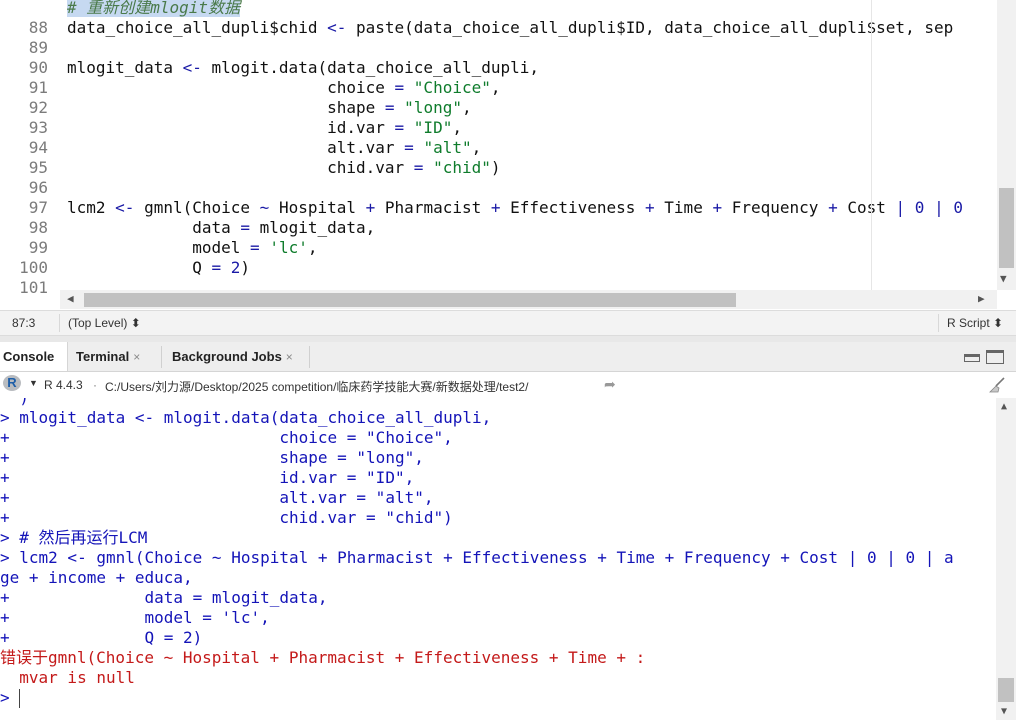 The width and height of the screenshot is (1016, 720). Describe the element at coordinates (283, 88) in the screenshot. I see `code-line: choice = "Choice",` at that location.